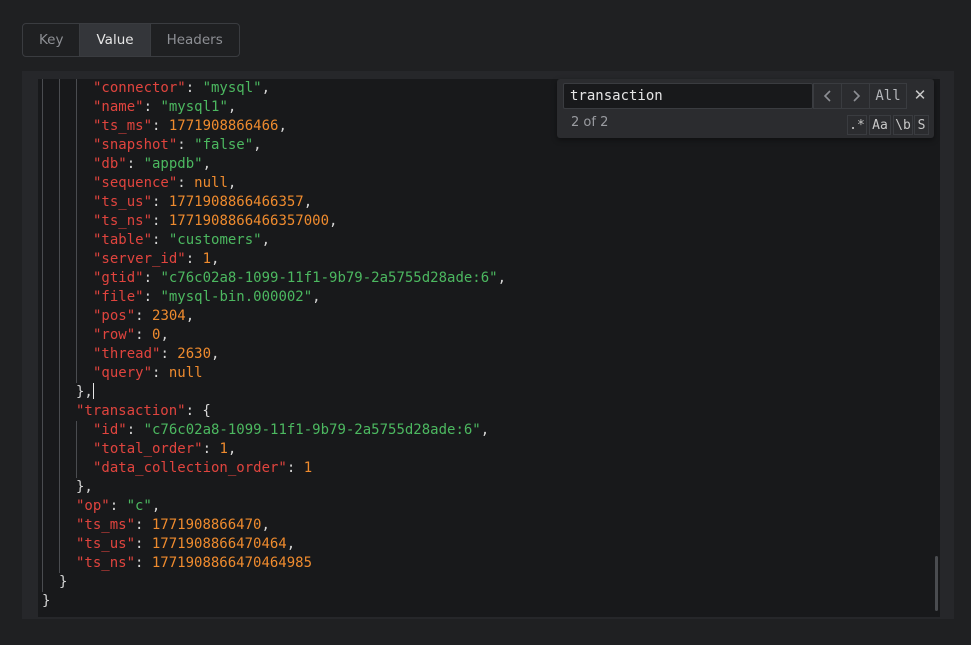  I want to click on code-text: }, so click(63, 582).